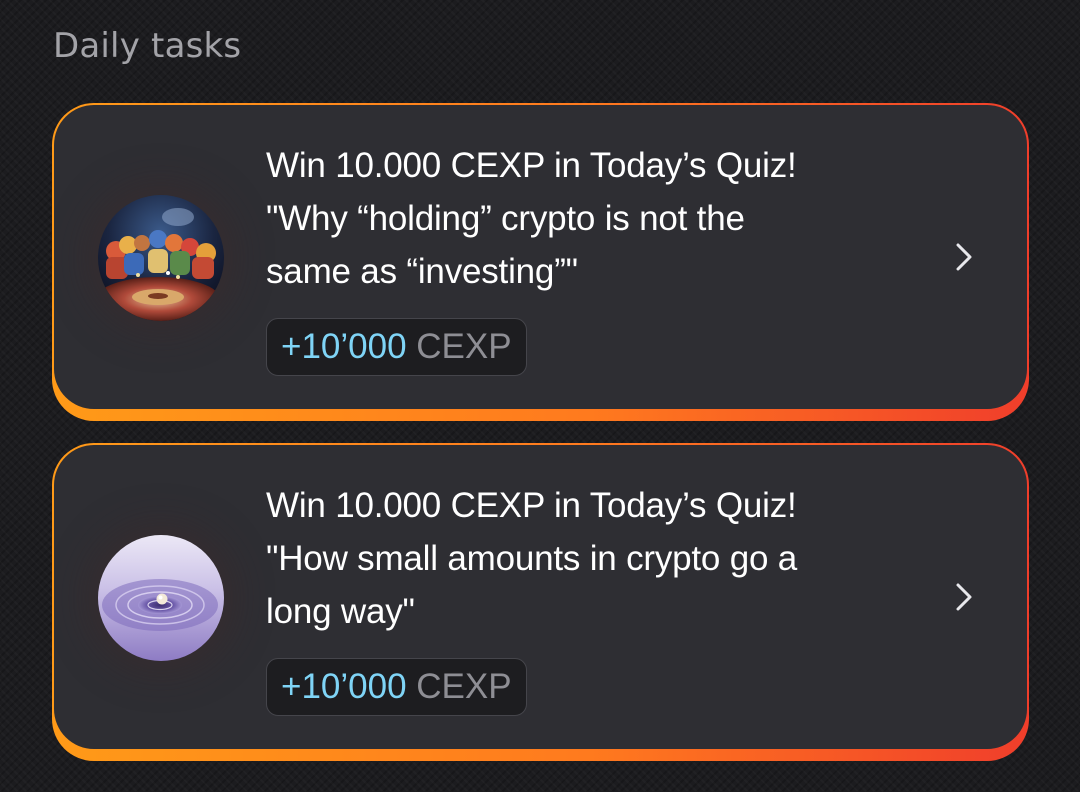 This screenshot has height=792, width=1080. I want to click on task-title-line: same as “investing”", so click(422, 271).